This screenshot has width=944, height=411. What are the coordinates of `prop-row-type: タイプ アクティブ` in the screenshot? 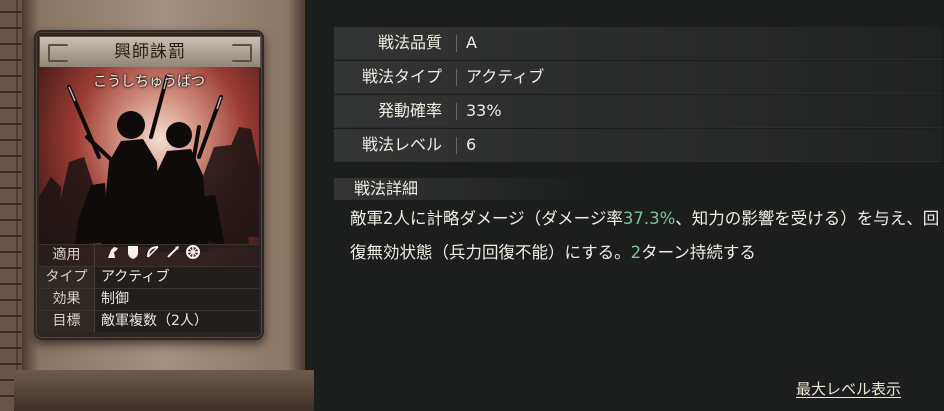 It's located at (149, 277).